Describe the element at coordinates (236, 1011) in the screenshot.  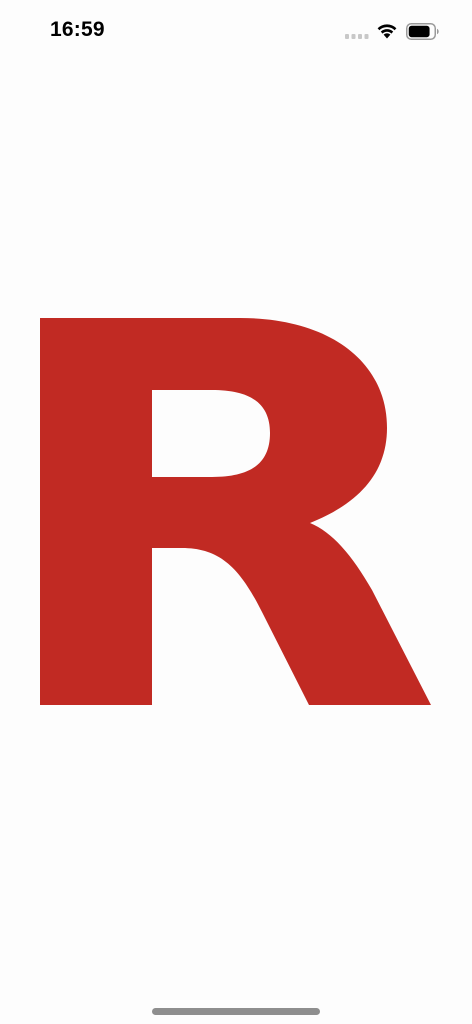
I see `home-indicator-bar` at that location.